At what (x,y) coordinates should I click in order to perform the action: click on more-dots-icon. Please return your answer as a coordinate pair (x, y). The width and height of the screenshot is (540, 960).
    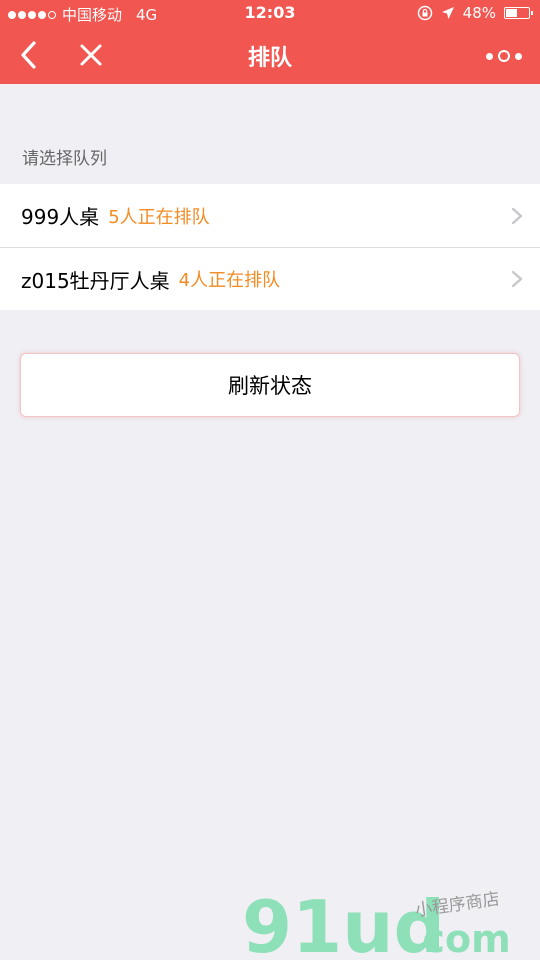
    Looking at the image, I should click on (504, 56).